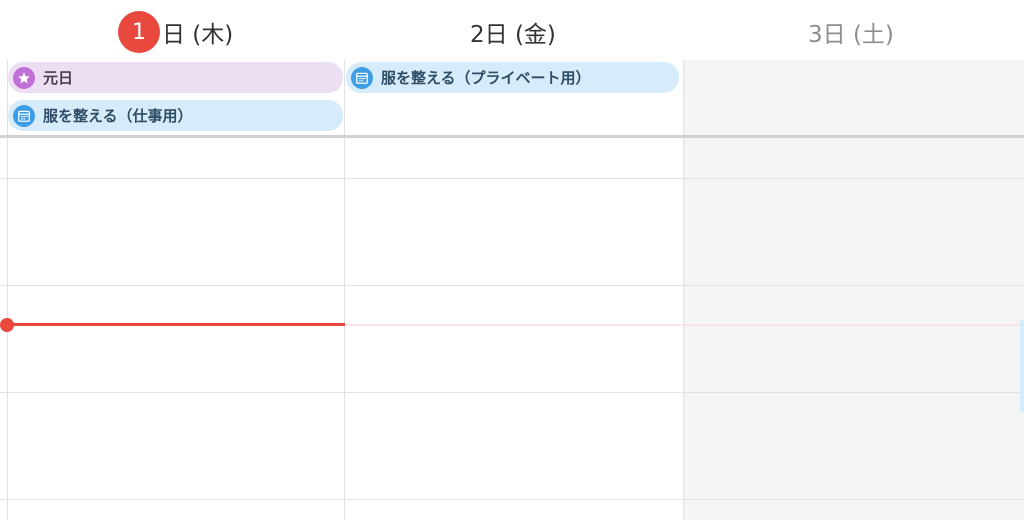 The width and height of the screenshot is (1024, 520). I want to click on all-day-event-holiday: 元日, so click(175, 77).